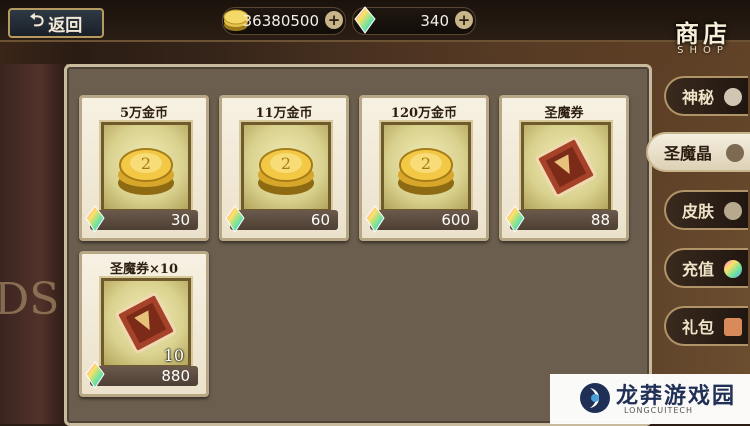  Describe the element at coordinates (334, 20) in the screenshot. I see `add-coins-button: +` at that location.